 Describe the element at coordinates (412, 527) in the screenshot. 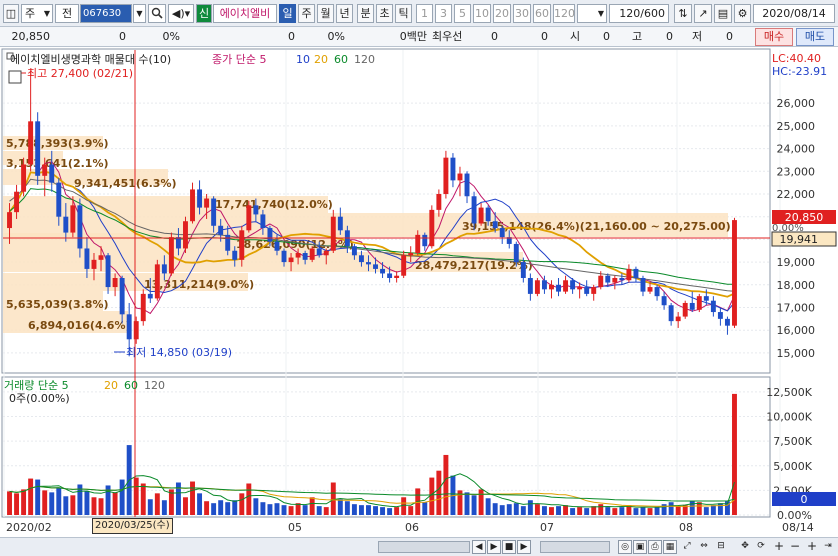

I see `x-tick-label: 06` at that location.